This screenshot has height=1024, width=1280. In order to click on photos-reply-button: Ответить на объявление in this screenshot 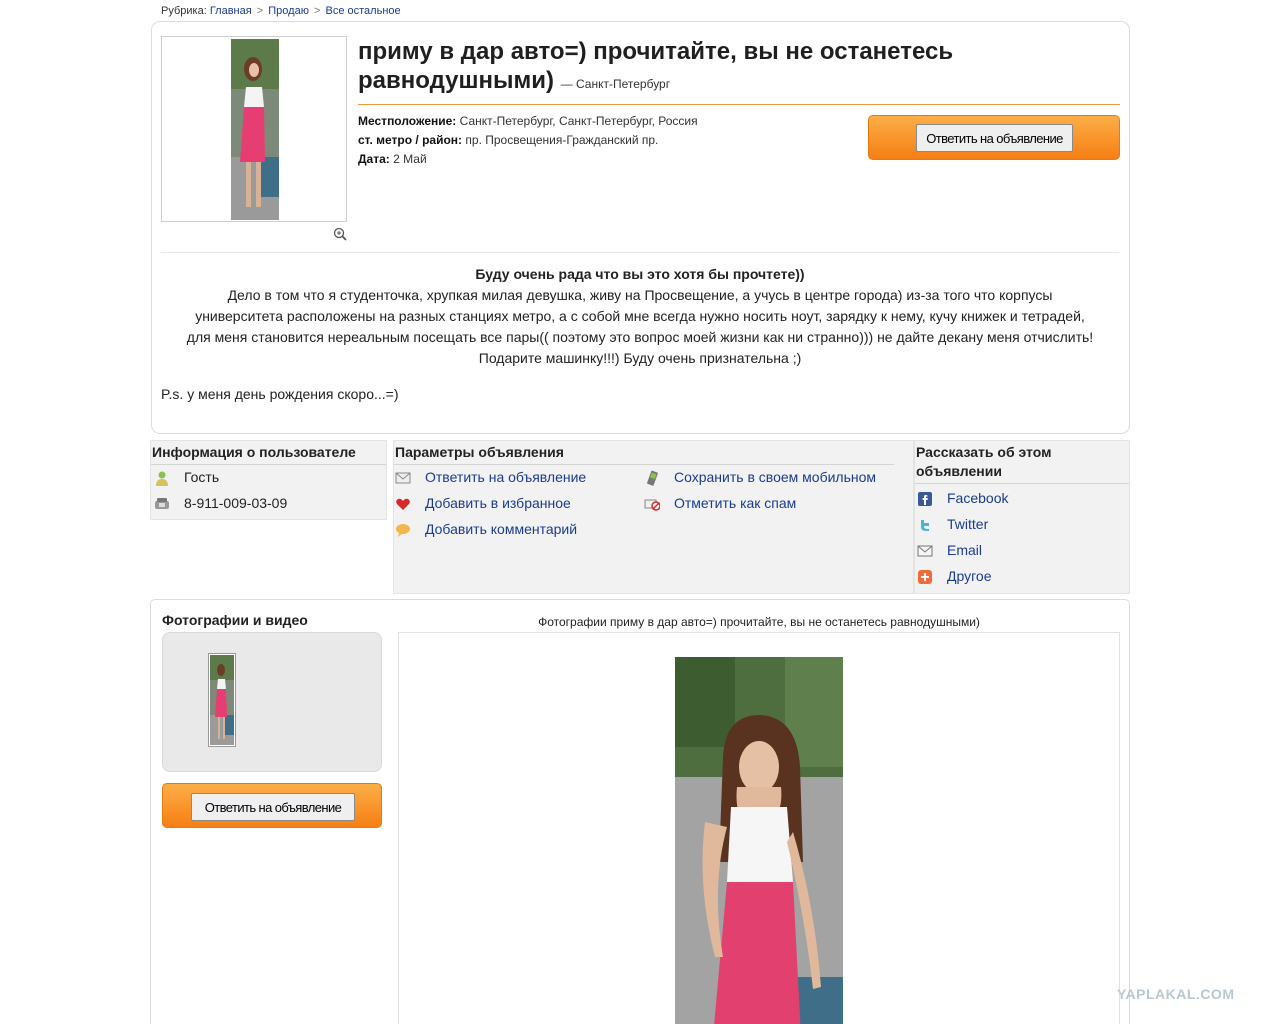, I will do `click(273, 807)`.